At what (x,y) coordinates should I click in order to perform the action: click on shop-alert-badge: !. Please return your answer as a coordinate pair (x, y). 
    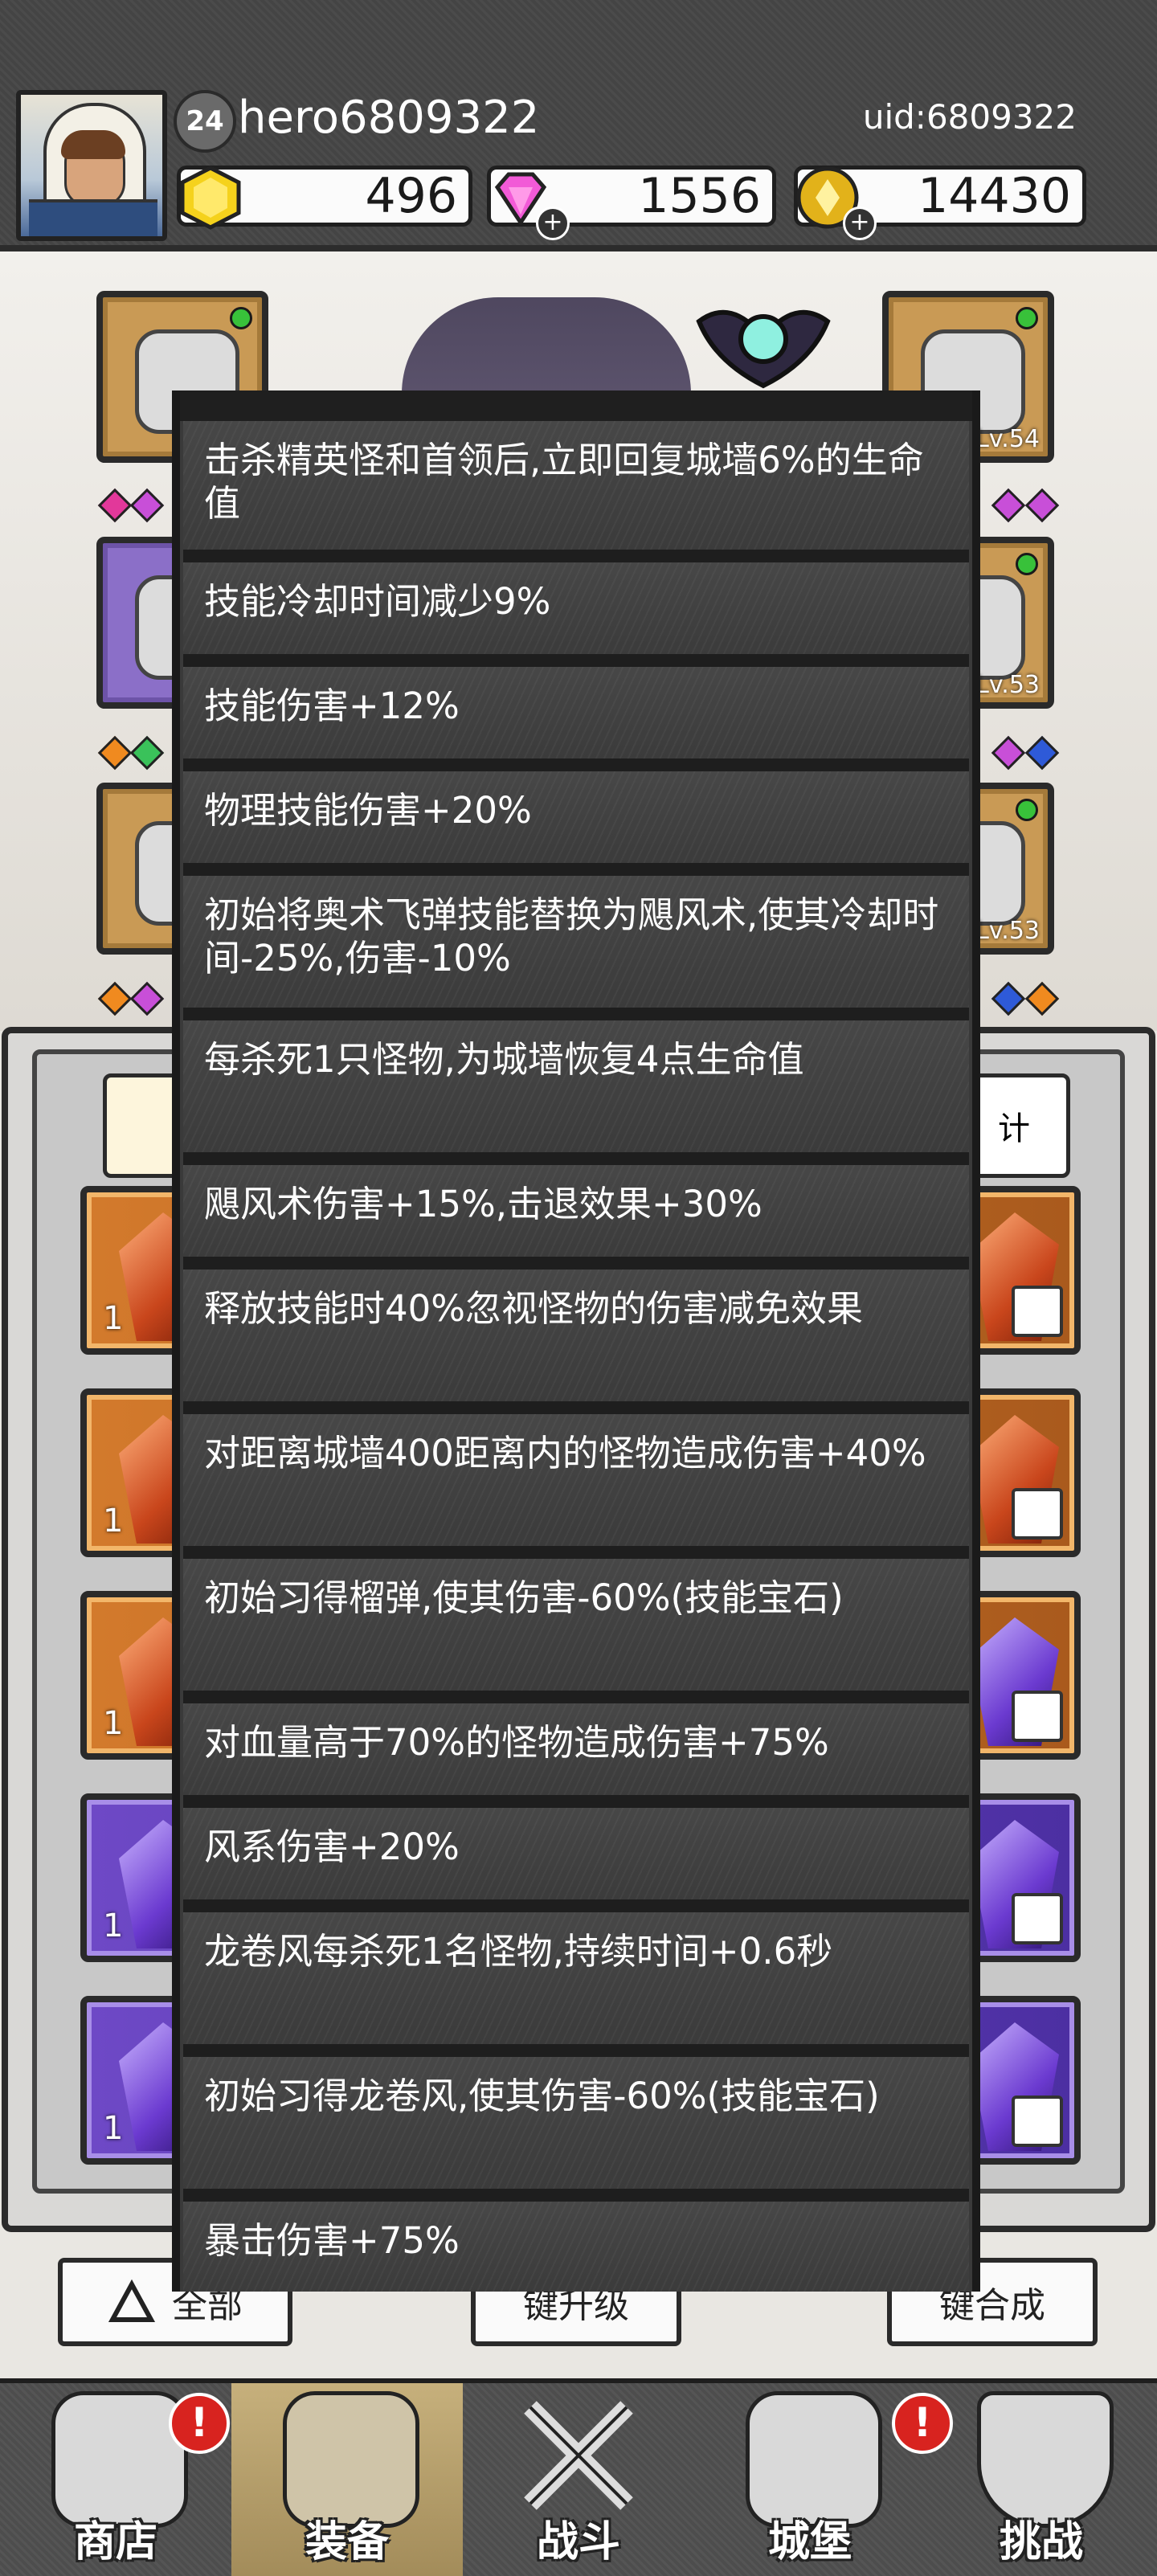
    Looking at the image, I should click on (199, 2424).